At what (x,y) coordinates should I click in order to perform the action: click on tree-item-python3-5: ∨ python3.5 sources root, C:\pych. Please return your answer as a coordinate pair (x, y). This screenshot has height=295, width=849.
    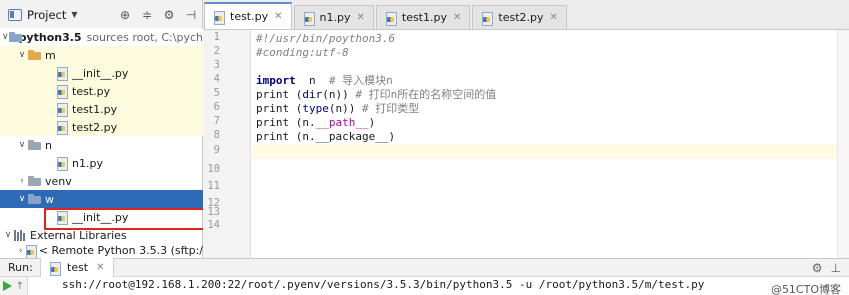
    Looking at the image, I should click on (101, 37).